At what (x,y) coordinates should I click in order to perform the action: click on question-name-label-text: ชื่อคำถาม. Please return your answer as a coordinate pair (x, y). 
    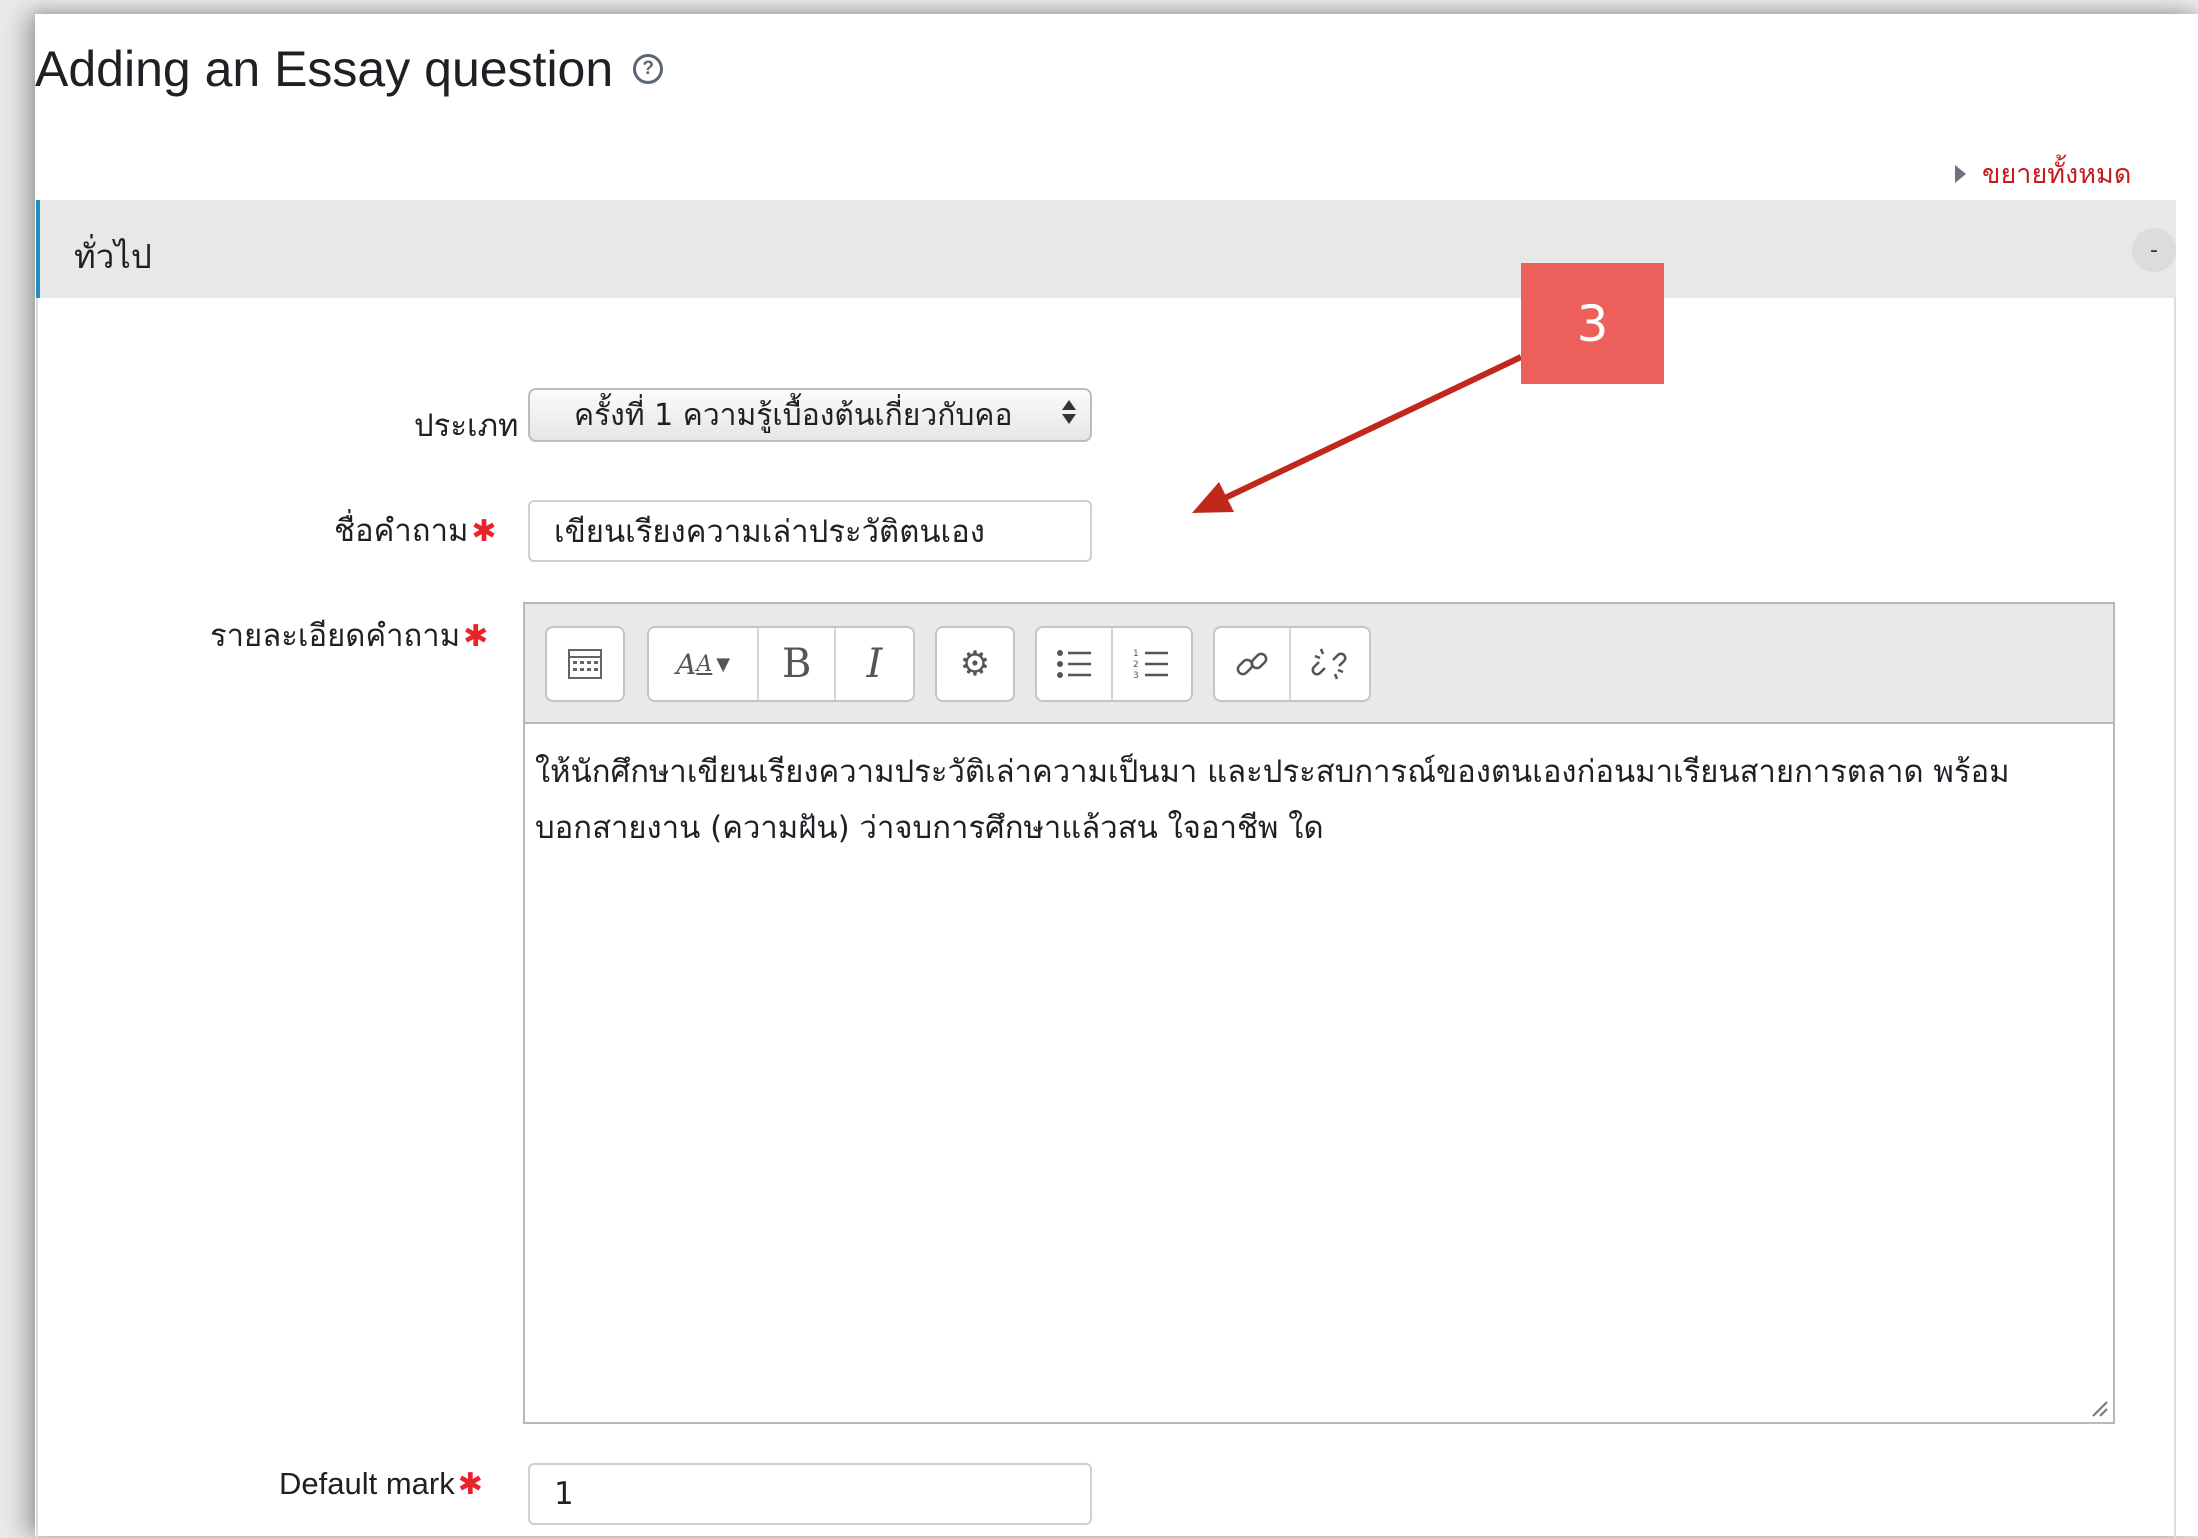
    Looking at the image, I should click on (401, 531).